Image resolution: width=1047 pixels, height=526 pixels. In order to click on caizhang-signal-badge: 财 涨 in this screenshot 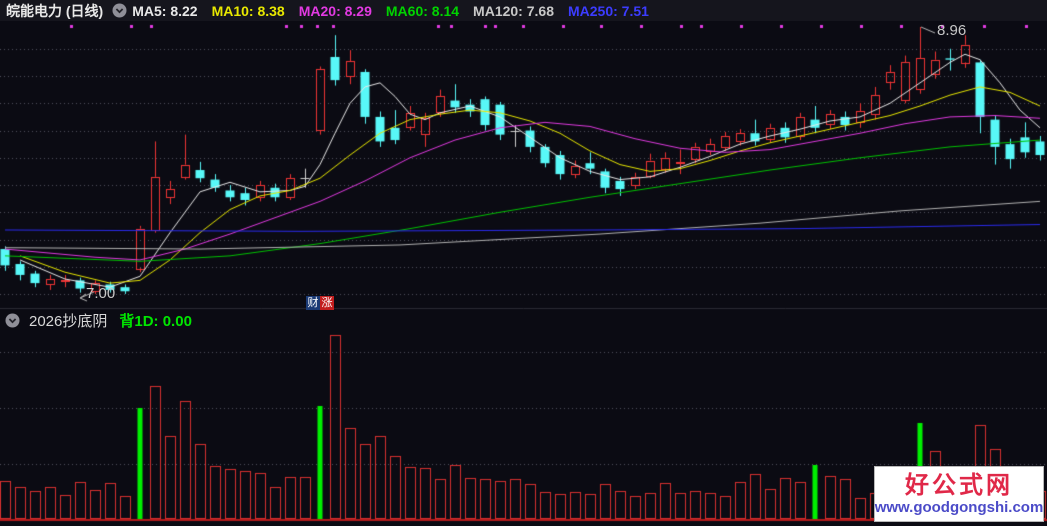, I will do `click(320, 303)`.